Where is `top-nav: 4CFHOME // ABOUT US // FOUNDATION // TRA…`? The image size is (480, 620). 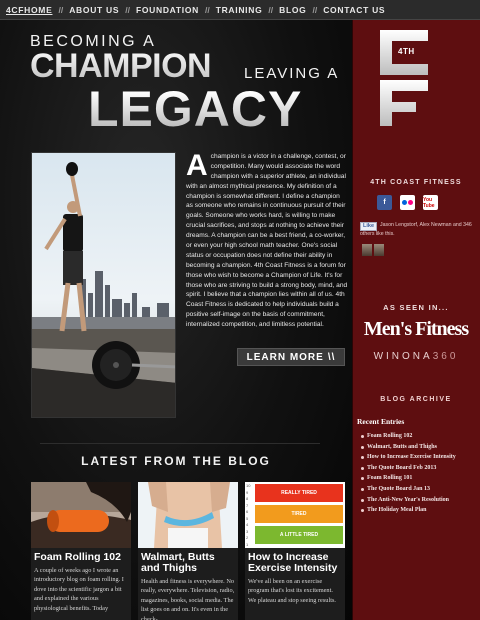
top-nav: 4CFHOME // ABOUT US // FOUNDATION // TRA… is located at coordinates (240, 10).